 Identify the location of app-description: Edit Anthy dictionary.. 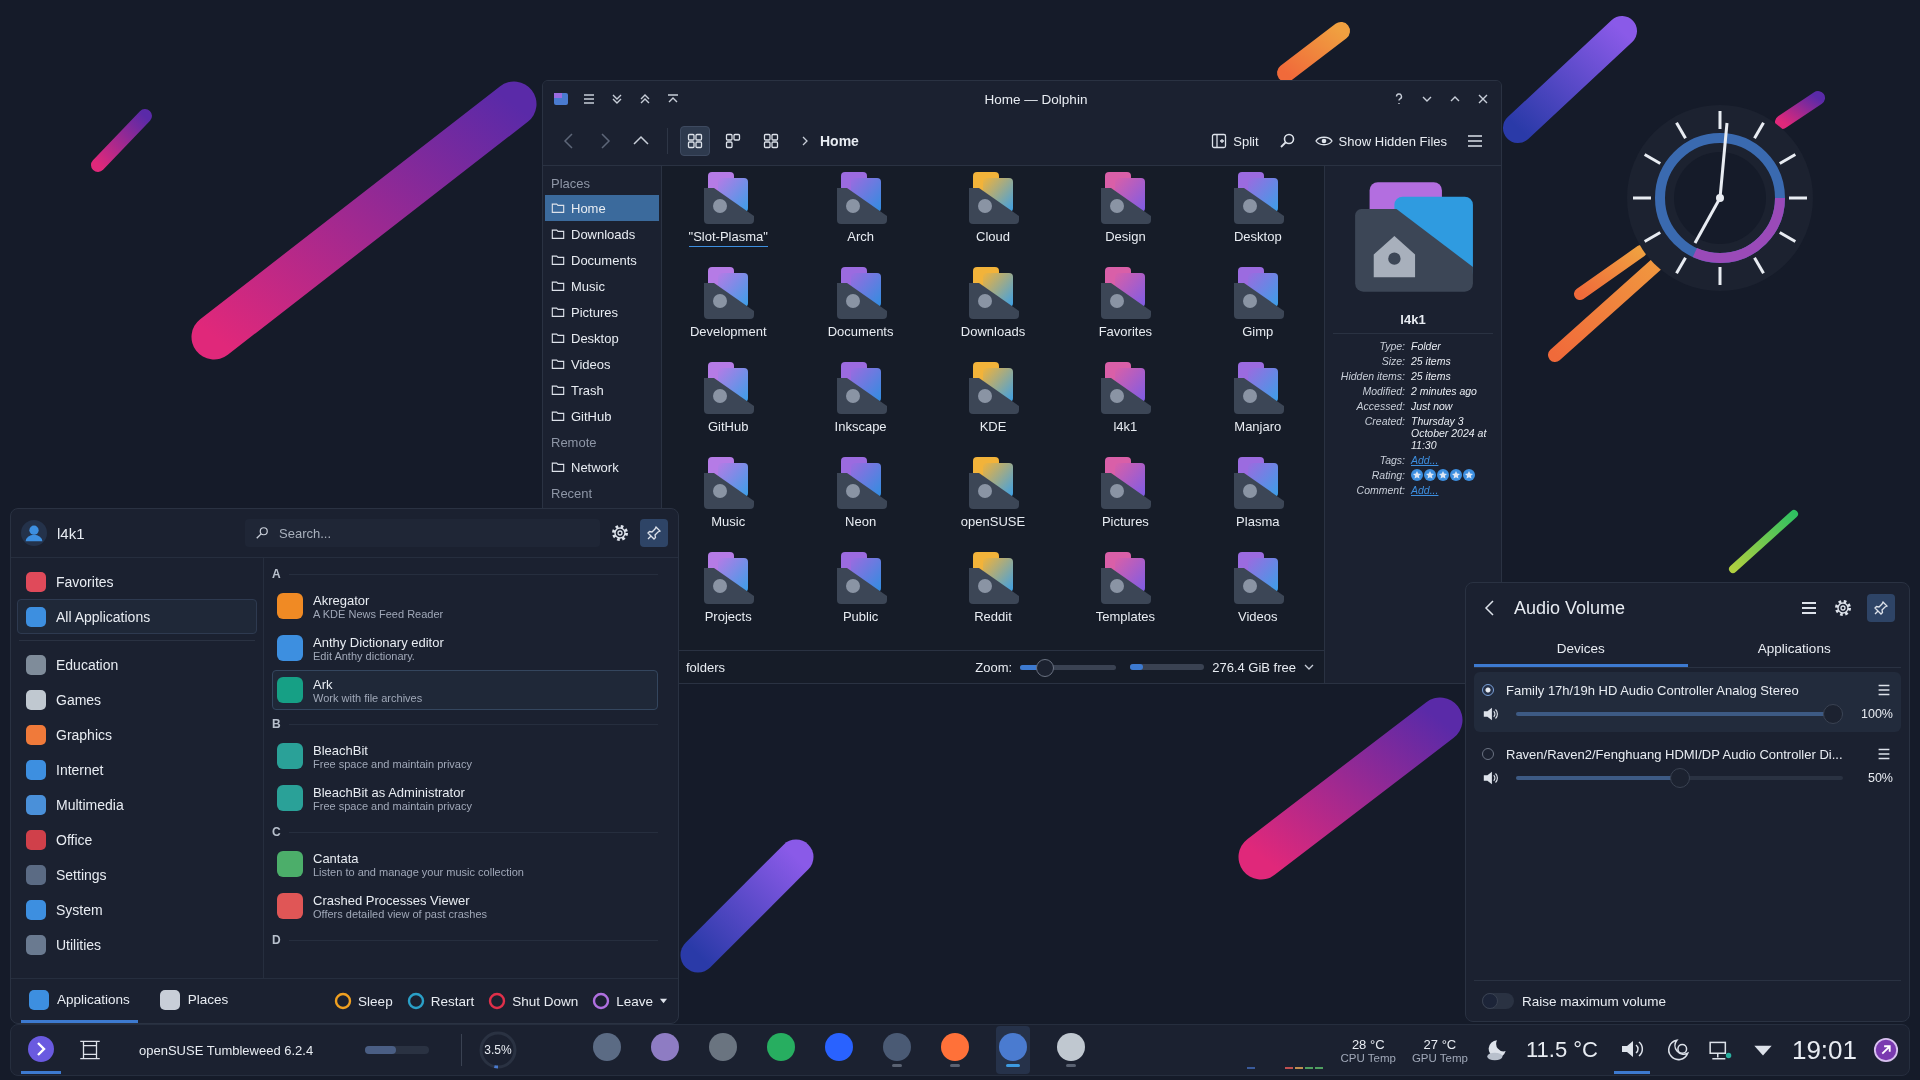
(364, 655).